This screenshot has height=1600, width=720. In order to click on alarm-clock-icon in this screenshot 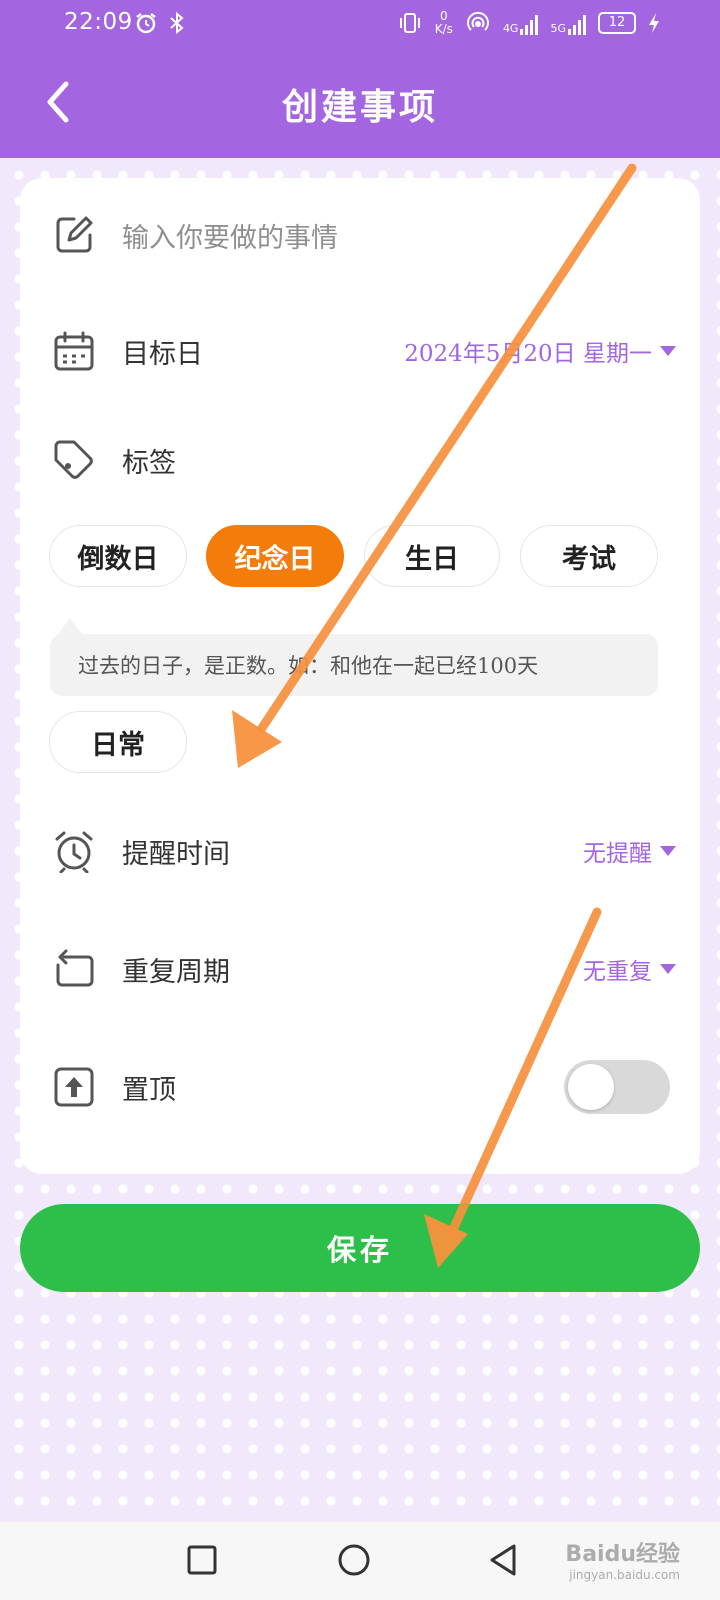, I will do `click(74, 852)`.